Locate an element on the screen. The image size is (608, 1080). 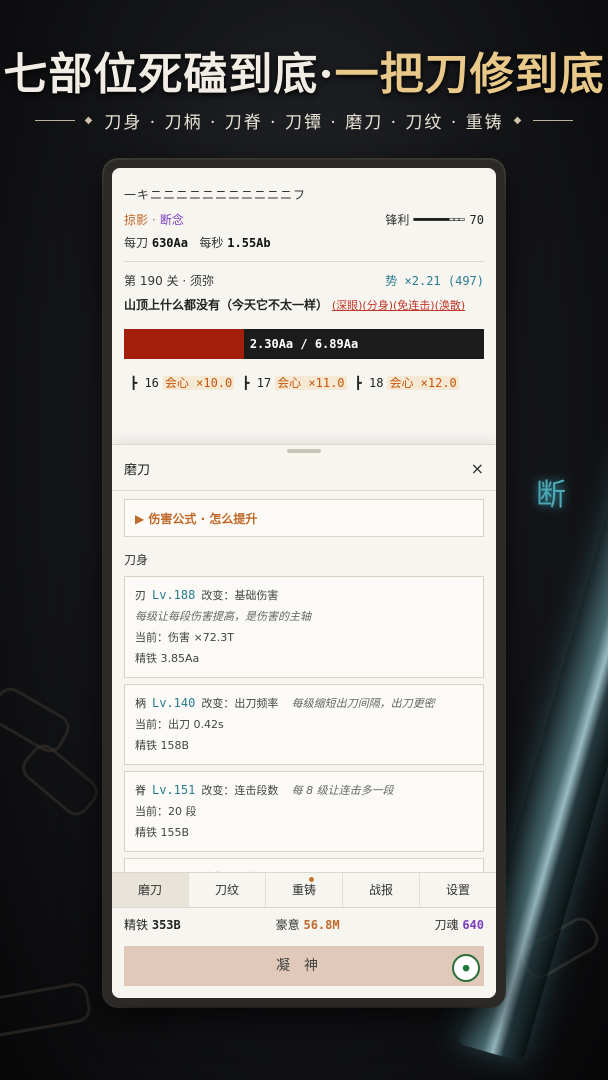
upgrade-cost: 精铁 155B is located at coordinates (162, 832).